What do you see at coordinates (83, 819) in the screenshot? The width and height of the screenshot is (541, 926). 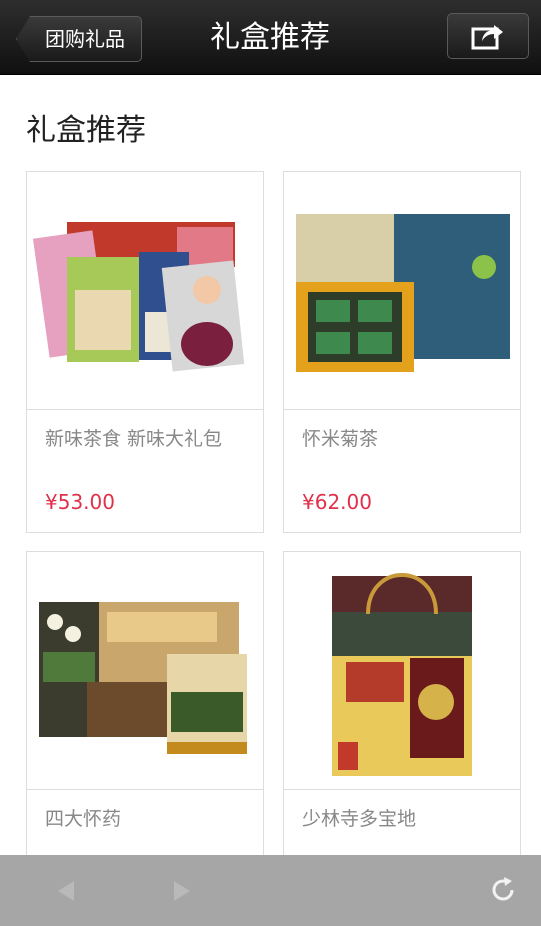 I see `product-name: 四大怀药` at bounding box center [83, 819].